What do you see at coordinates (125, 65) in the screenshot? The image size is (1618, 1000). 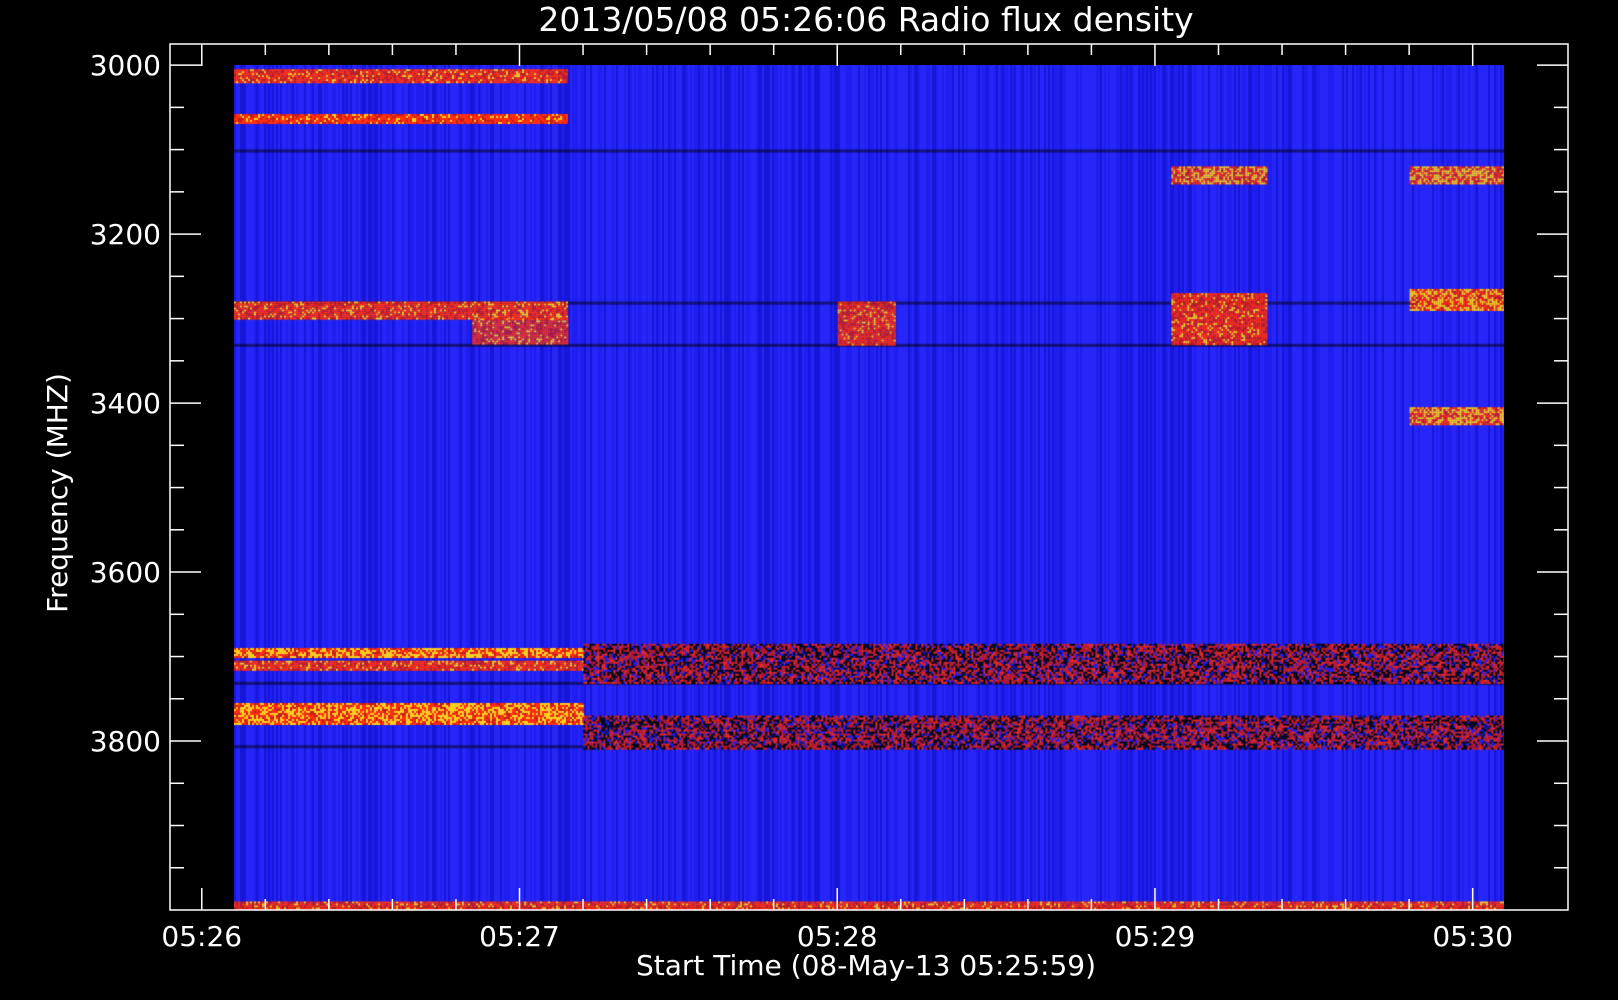 I see `y-tick-label: 3000` at bounding box center [125, 65].